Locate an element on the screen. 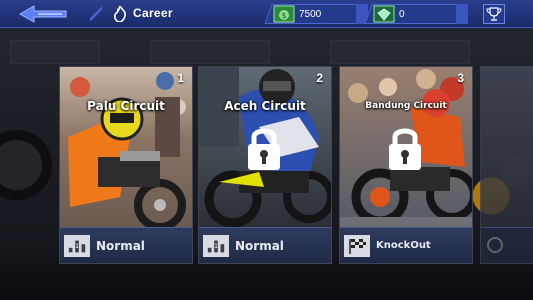 Image resolution: width=533 pixels, height=300 pixels. gem-icon is located at coordinates (384, 14).